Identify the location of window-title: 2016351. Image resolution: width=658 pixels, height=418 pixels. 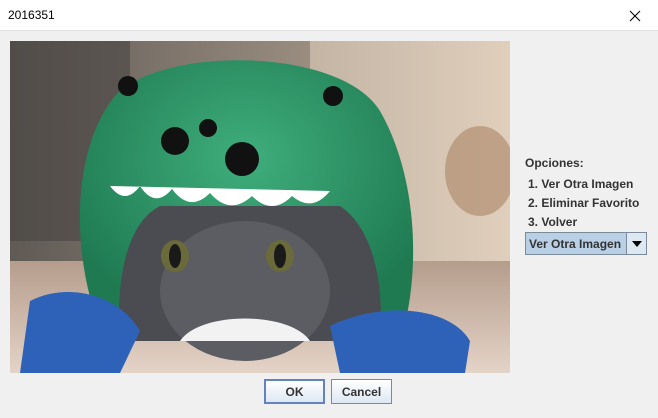
(31, 15).